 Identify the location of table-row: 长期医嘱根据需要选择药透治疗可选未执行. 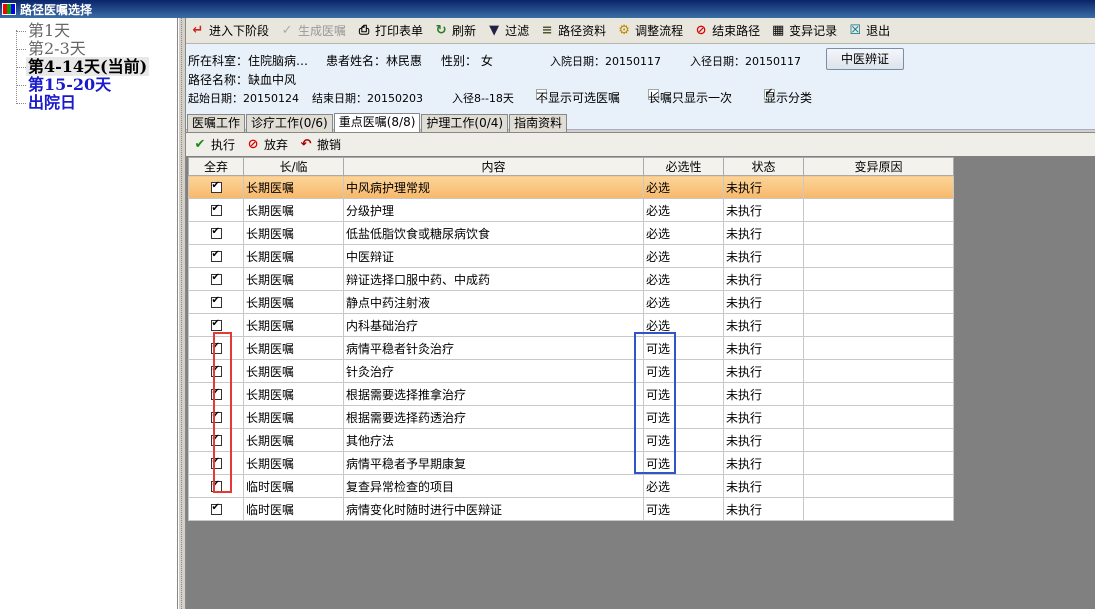
(571, 417).